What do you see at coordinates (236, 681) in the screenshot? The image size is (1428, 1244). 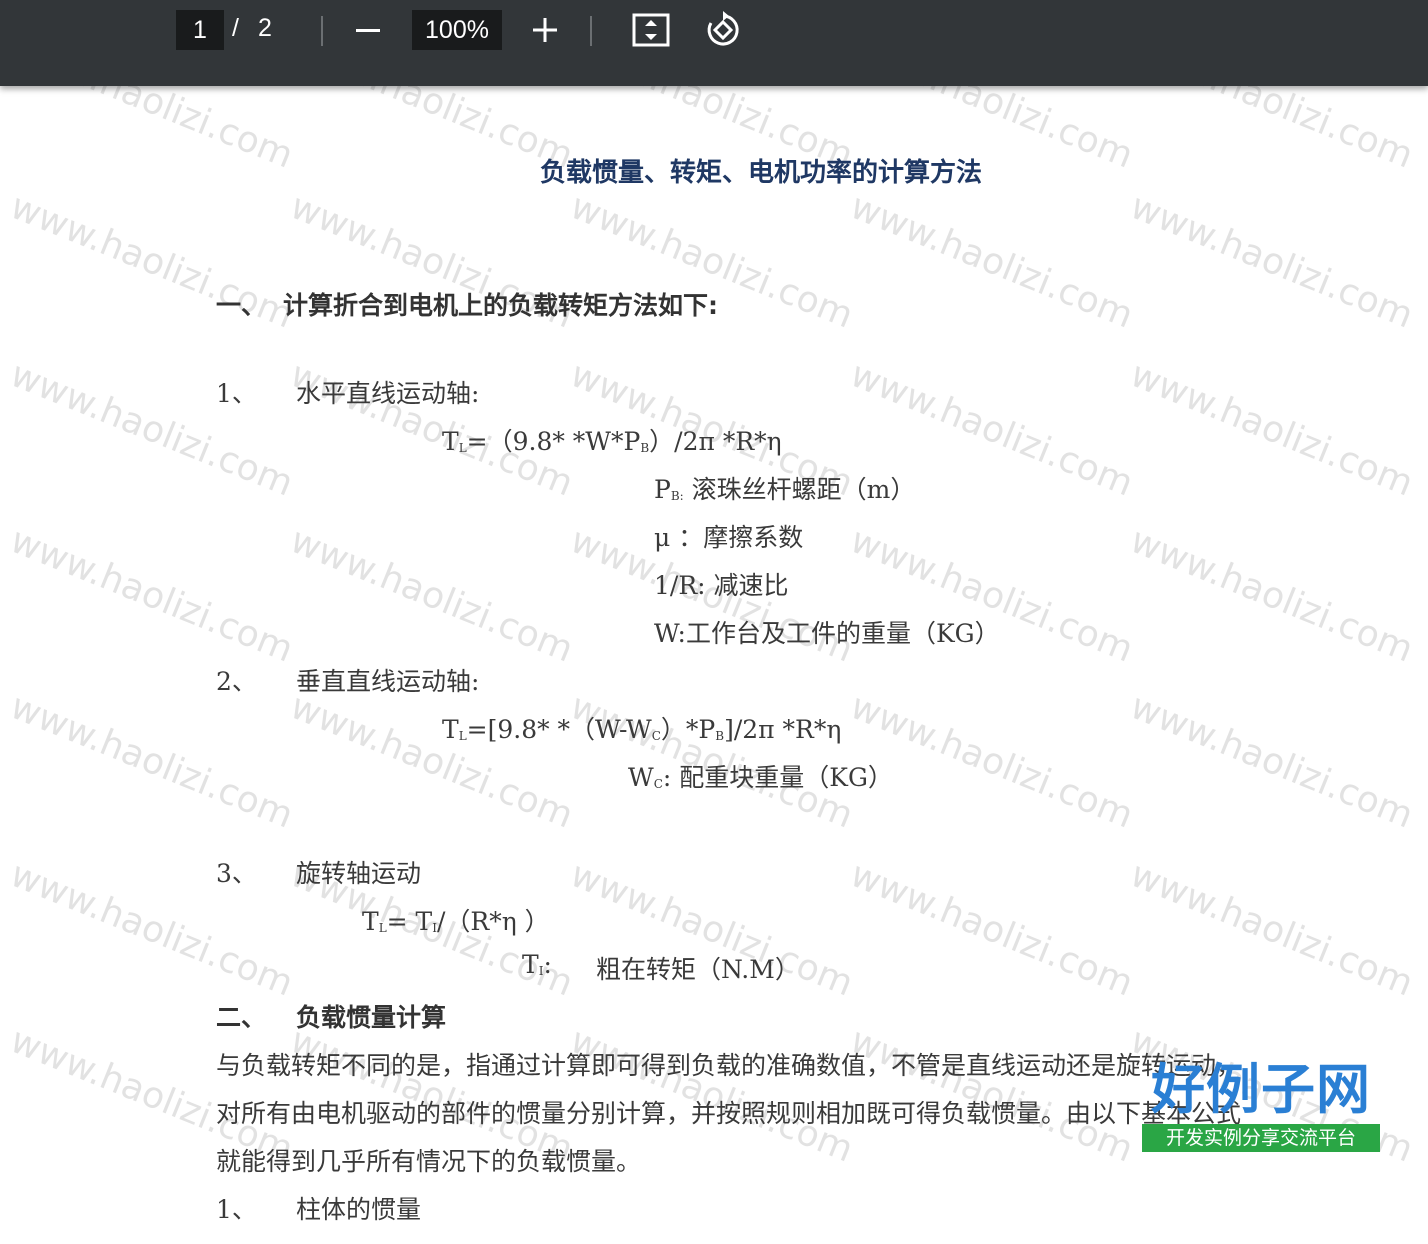 I see `item-2-number: 2、` at bounding box center [236, 681].